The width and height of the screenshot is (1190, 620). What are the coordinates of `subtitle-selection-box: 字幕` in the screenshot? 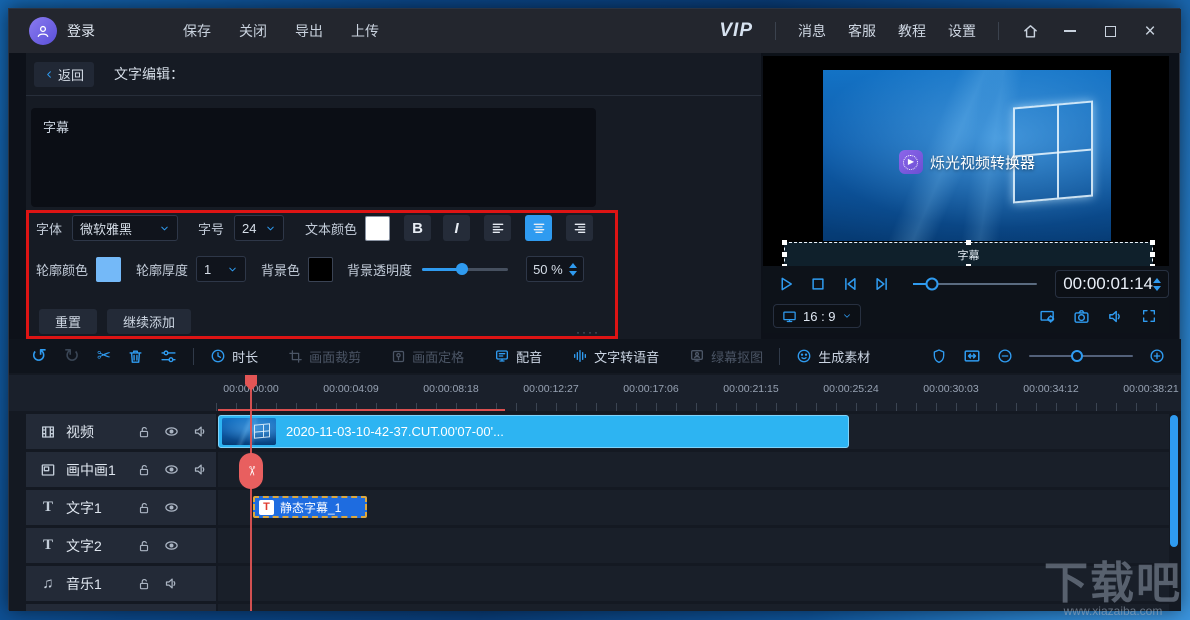 It's located at (968, 253).